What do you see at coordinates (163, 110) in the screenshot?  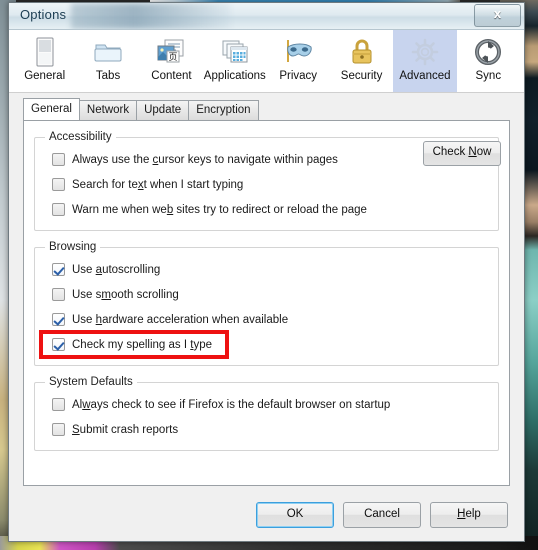 I see `subtab-update: Update` at bounding box center [163, 110].